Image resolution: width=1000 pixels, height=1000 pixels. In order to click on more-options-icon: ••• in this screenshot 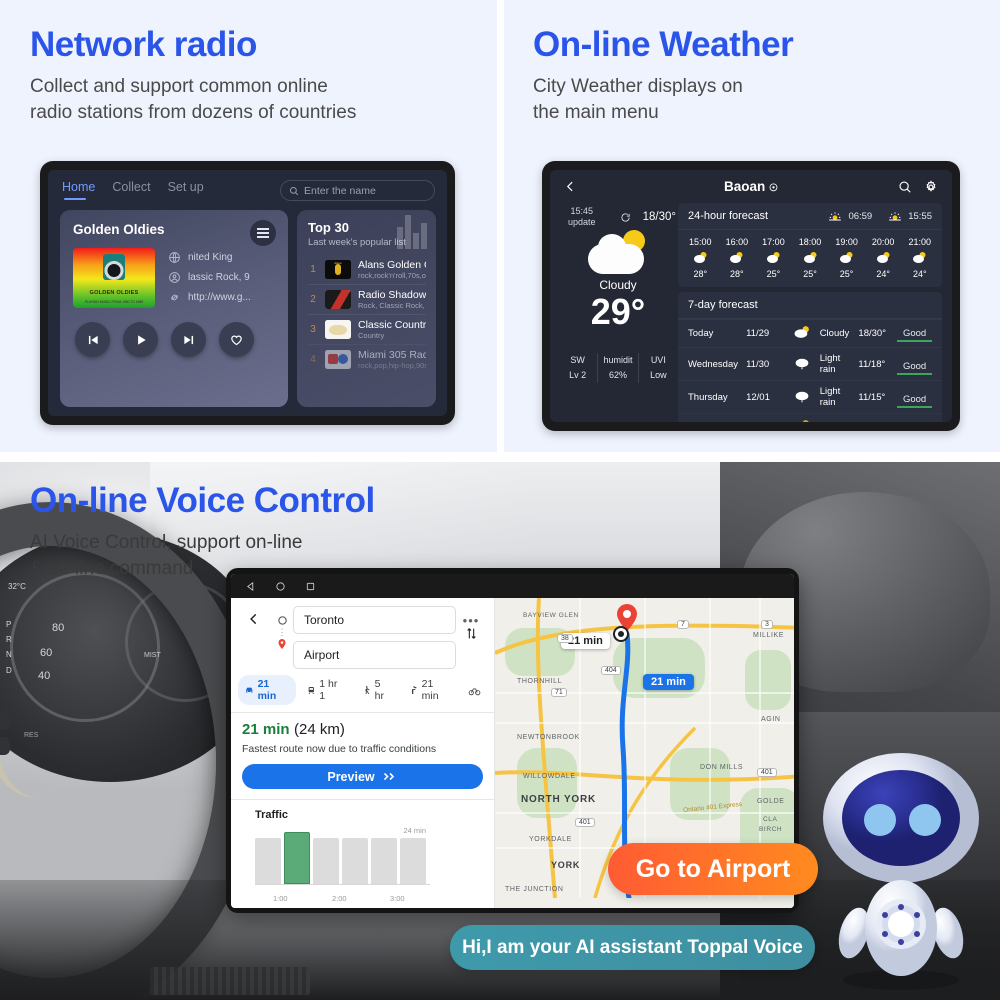, I will do `click(471, 620)`.